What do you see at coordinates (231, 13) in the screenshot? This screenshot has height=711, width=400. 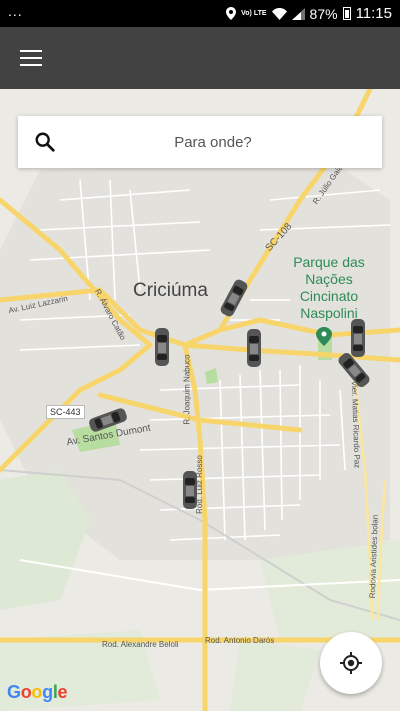 I see `location-icon` at bounding box center [231, 13].